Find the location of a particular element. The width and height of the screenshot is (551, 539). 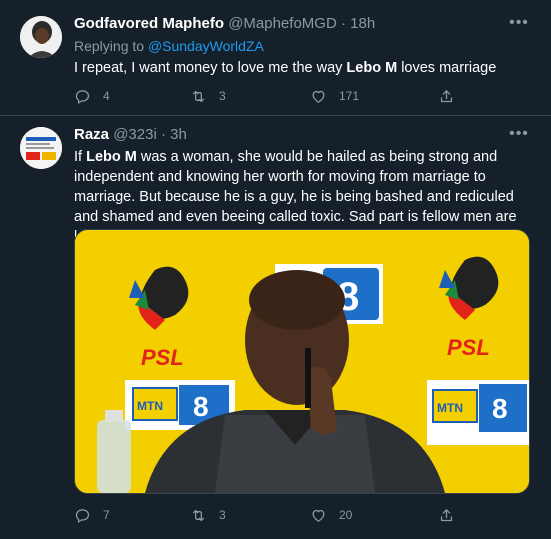

like-count: 171 is located at coordinates (349, 96).